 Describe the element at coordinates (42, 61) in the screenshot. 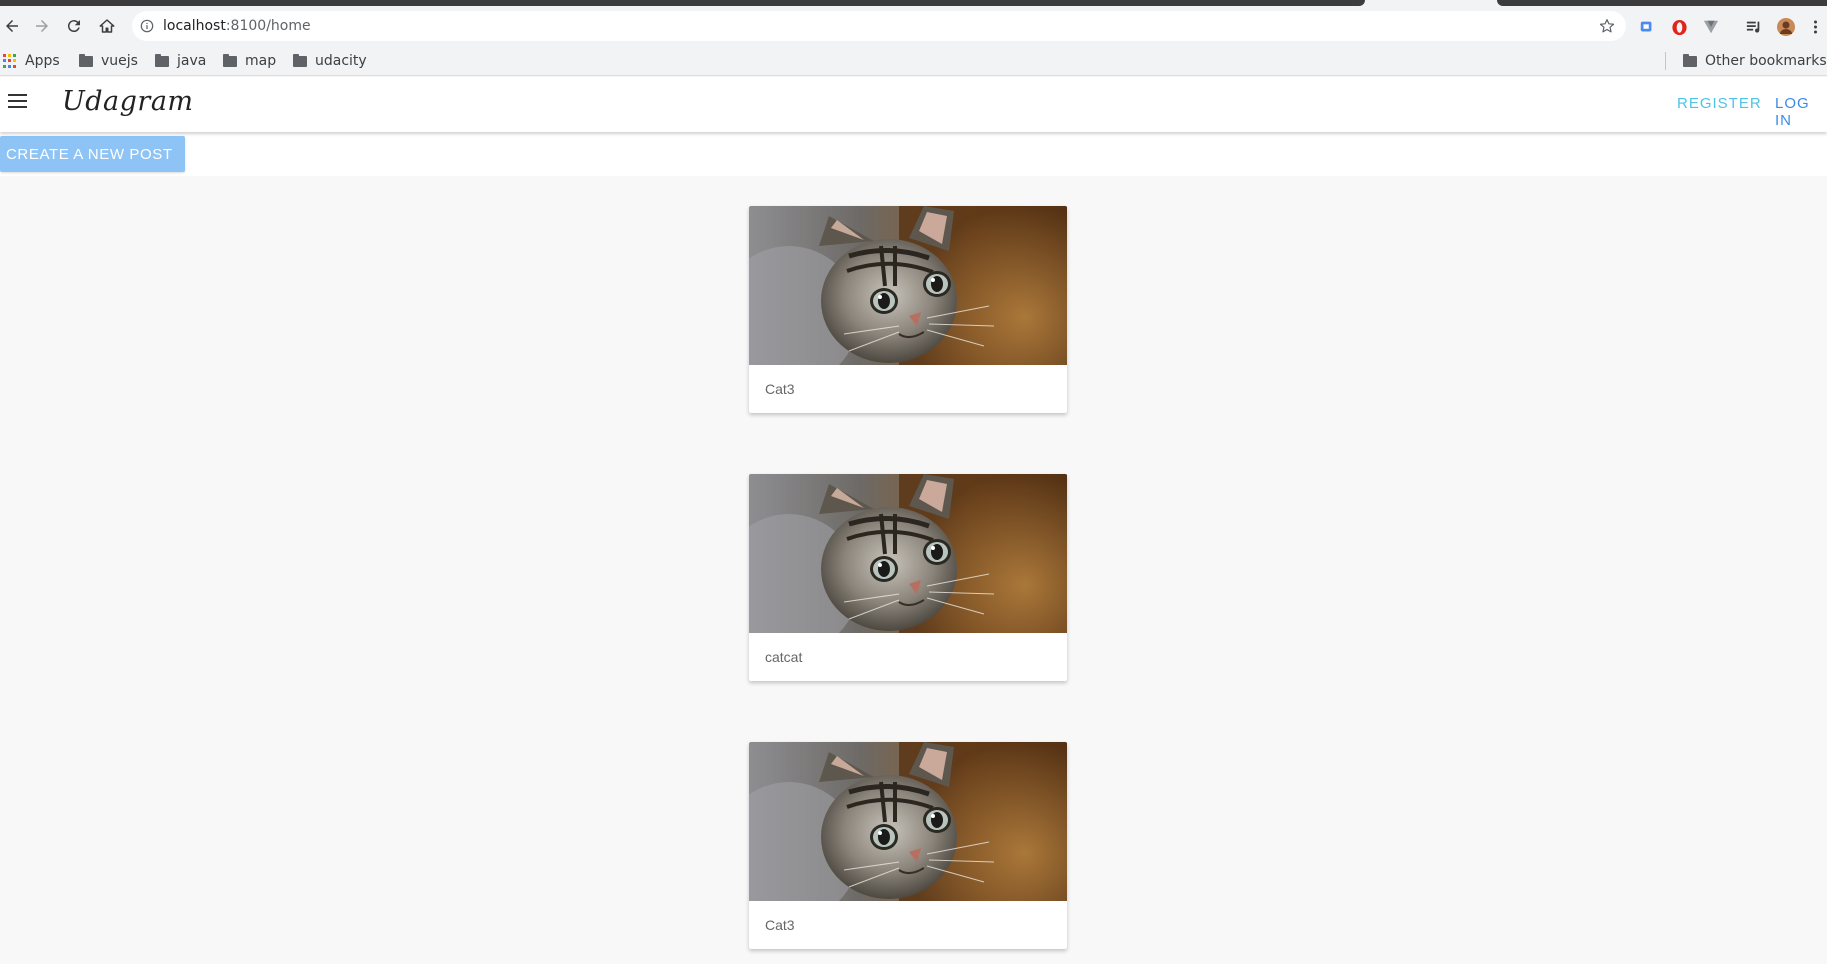

I see `bookmark-label: Apps` at that location.